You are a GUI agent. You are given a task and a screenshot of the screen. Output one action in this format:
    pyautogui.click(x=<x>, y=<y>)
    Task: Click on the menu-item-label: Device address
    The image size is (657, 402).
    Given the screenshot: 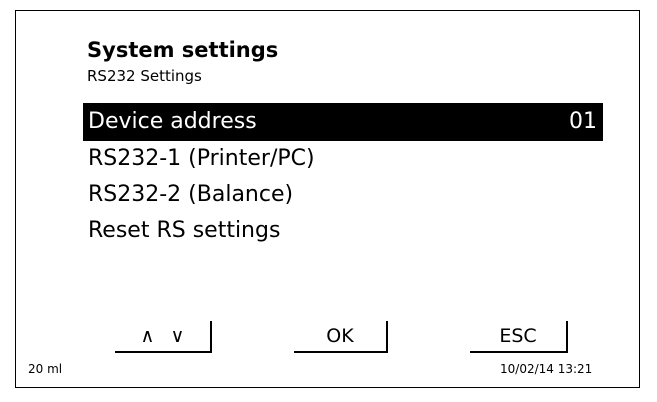 What is the action you would take?
    pyautogui.click(x=172, y=121)
    